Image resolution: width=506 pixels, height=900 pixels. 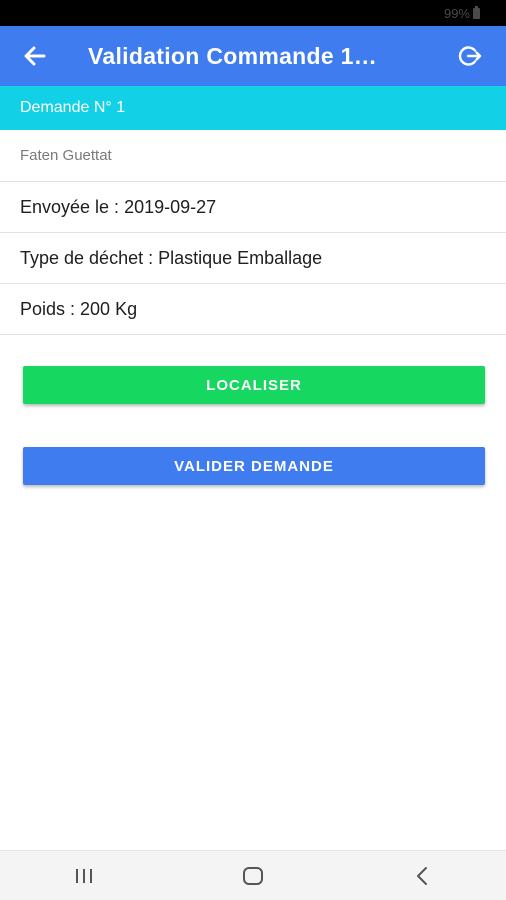 What do you see at coordinates (456, 13) in the screenshot?
I see `battery-level: 99%` at bounding box center [456, 13].